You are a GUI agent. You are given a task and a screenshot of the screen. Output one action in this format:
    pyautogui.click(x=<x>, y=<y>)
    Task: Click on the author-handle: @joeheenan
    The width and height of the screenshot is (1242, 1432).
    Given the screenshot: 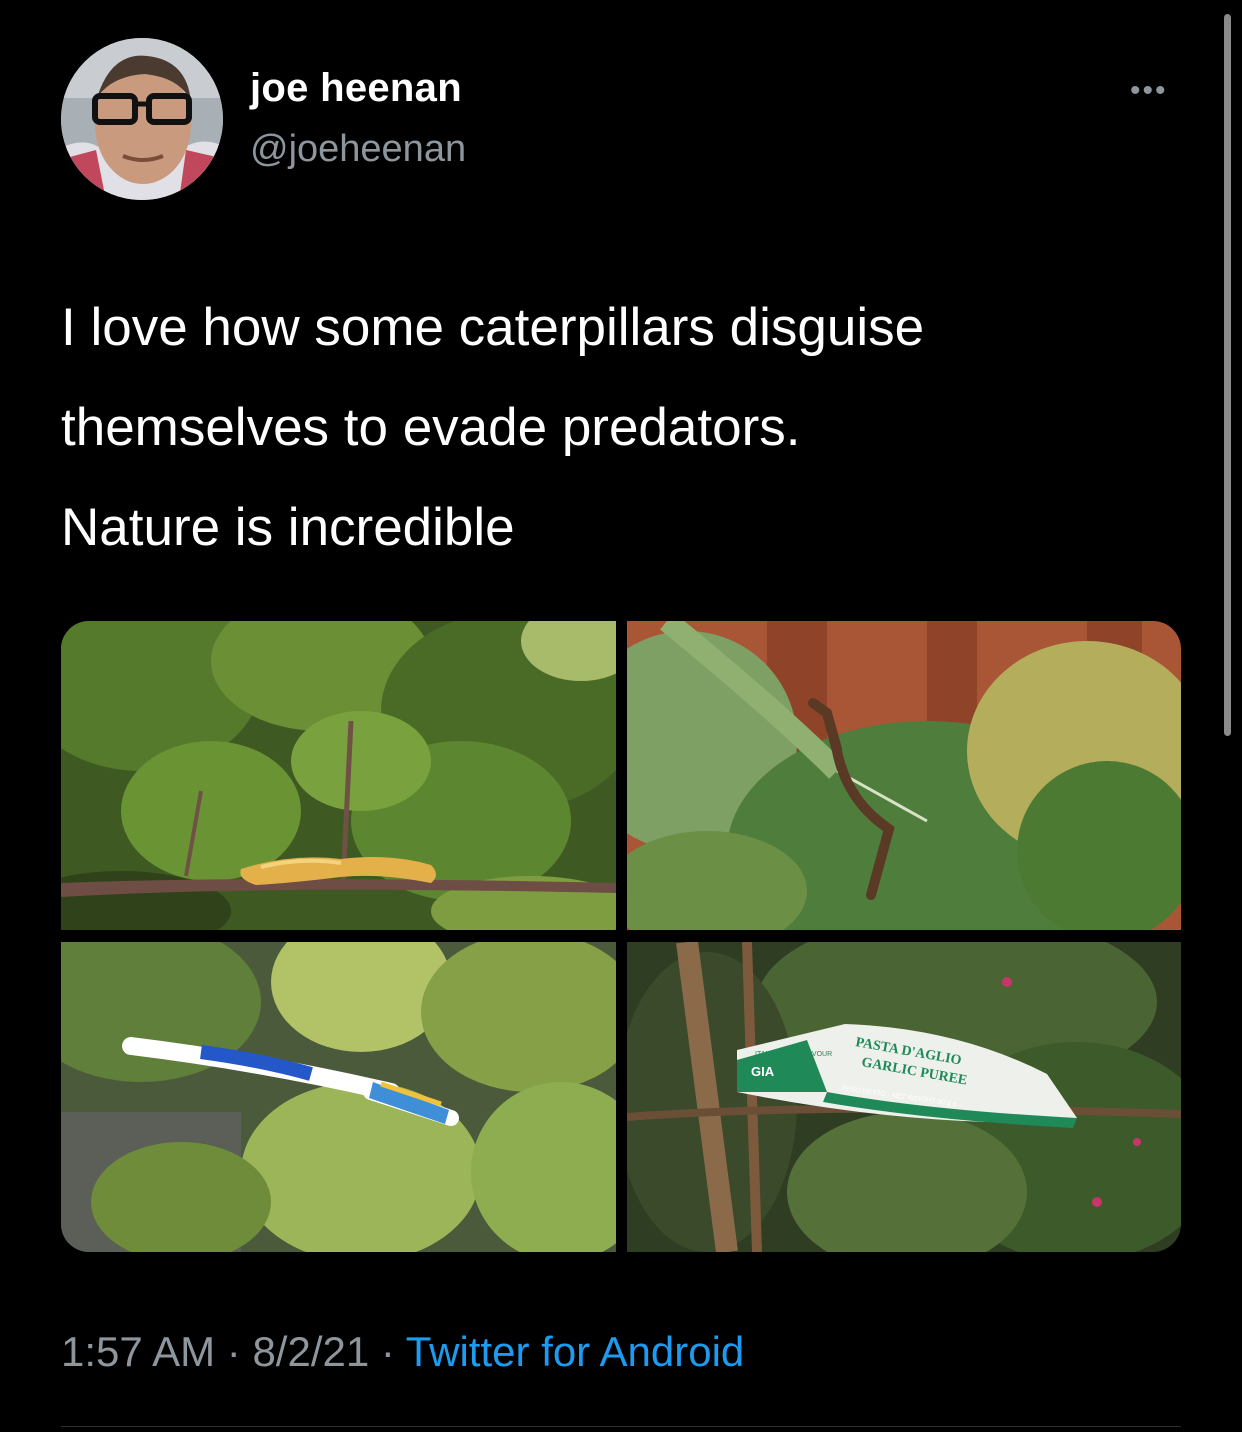 What is the action you would take?
    pyautogui.click(x=358, y=149)
    